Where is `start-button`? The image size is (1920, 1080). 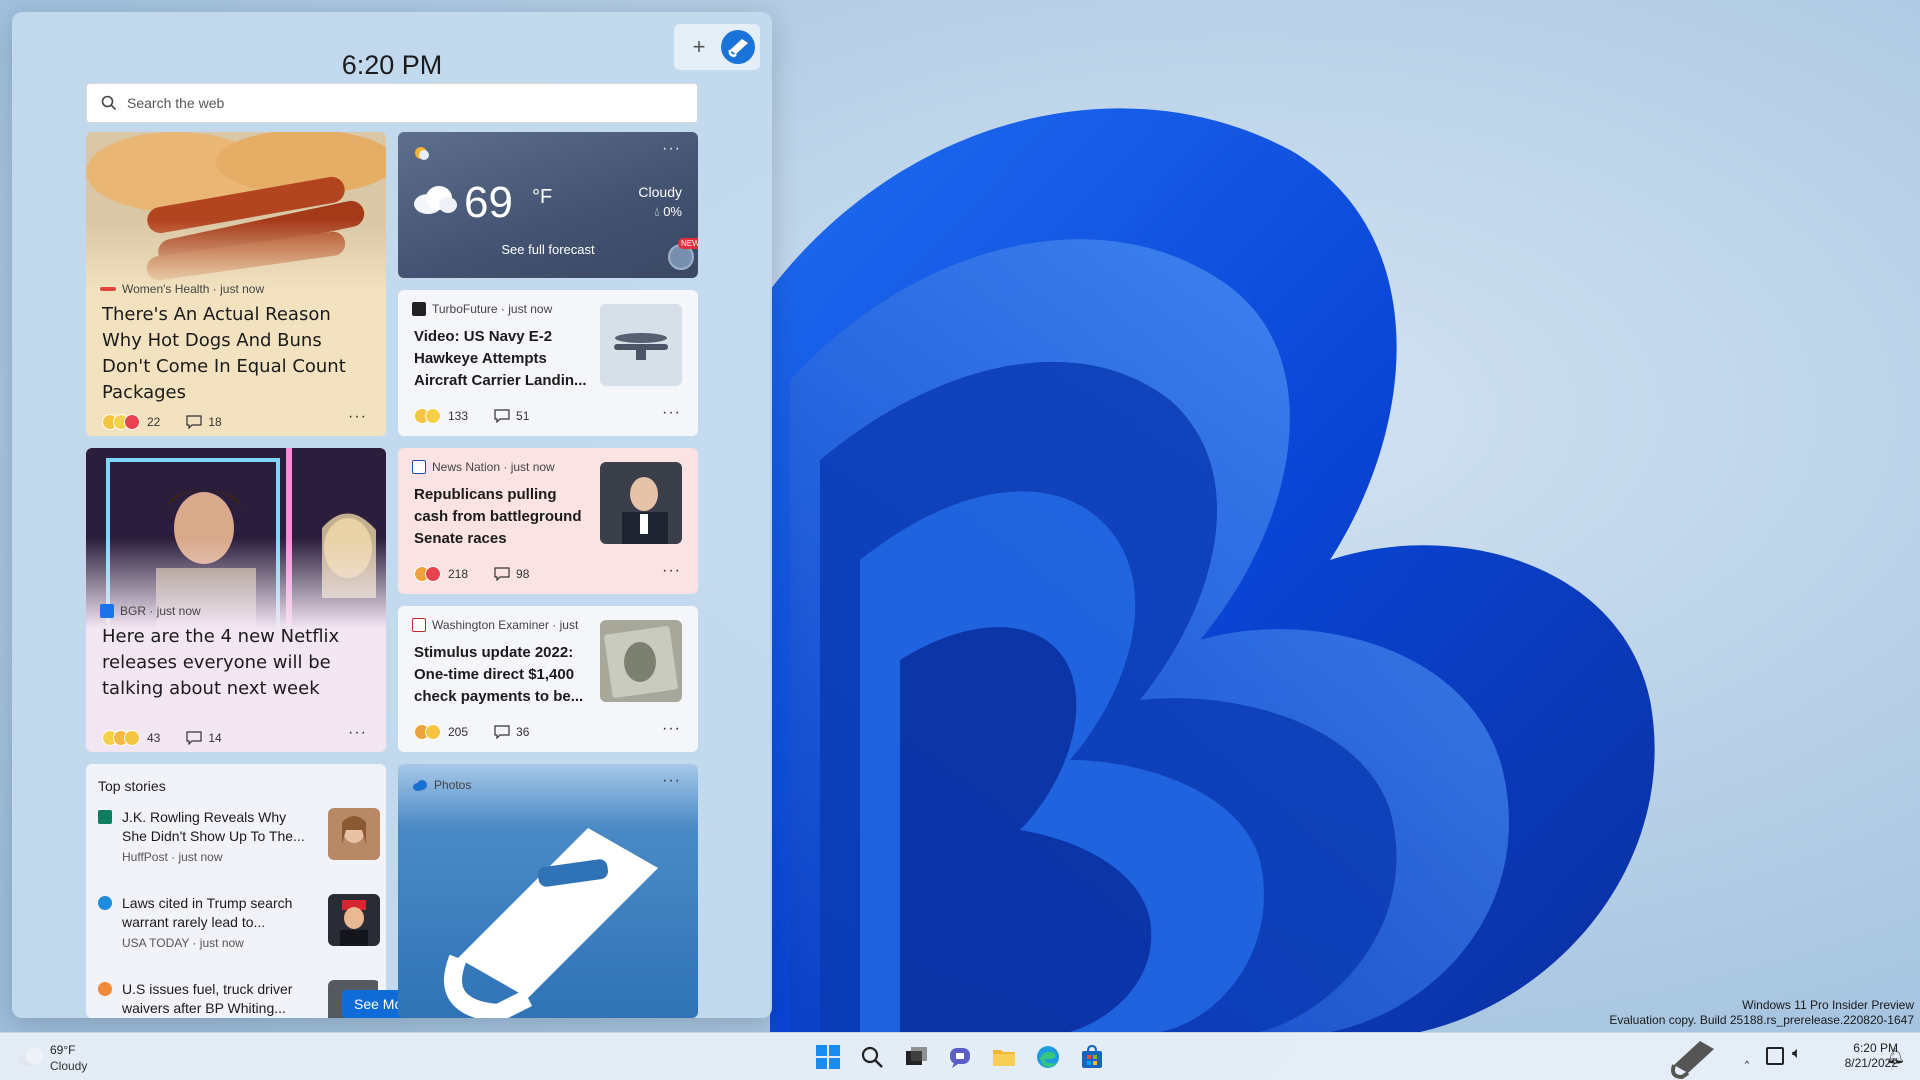 start-button is located at coordinates (828, 1057).